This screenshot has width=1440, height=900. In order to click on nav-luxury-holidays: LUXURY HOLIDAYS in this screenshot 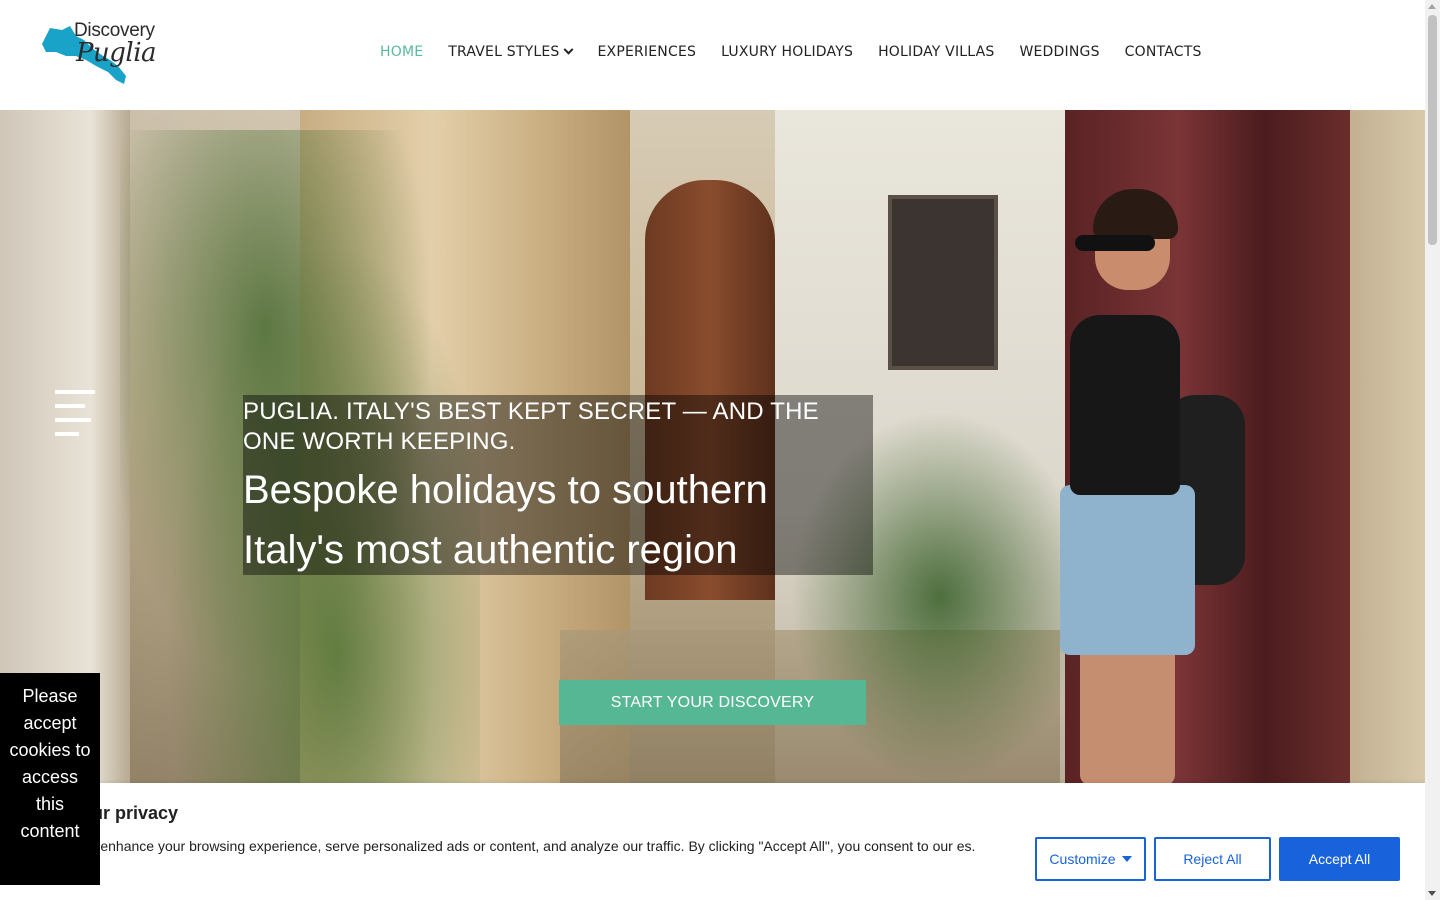, I will do `click(787, 52)`.